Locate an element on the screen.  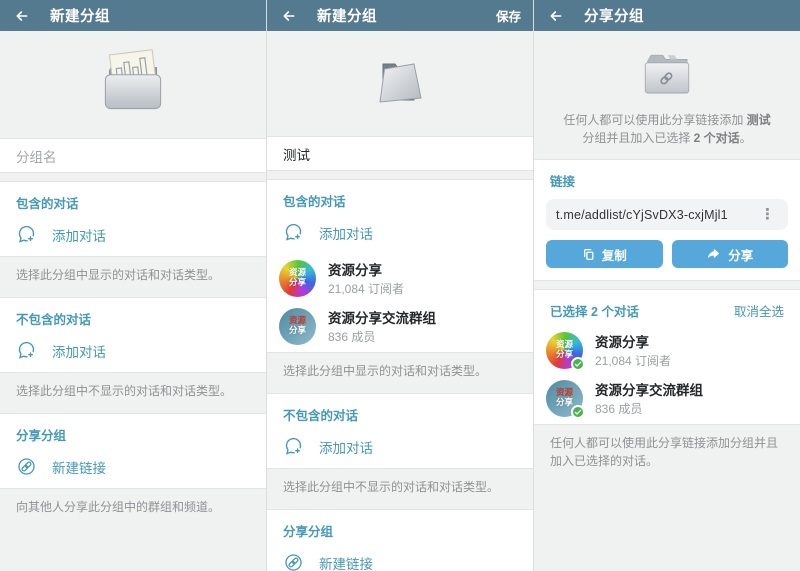
copy-label: 复制 is located at coordinates (614, 255).